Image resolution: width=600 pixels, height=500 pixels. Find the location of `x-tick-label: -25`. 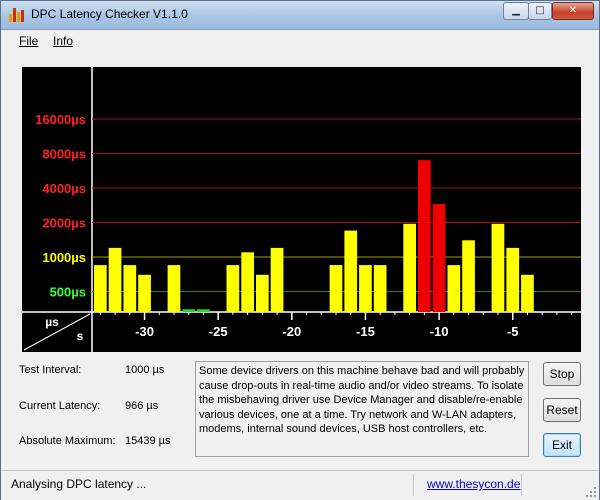

x-tick-label: -25 is located at coordinates (218, 331).